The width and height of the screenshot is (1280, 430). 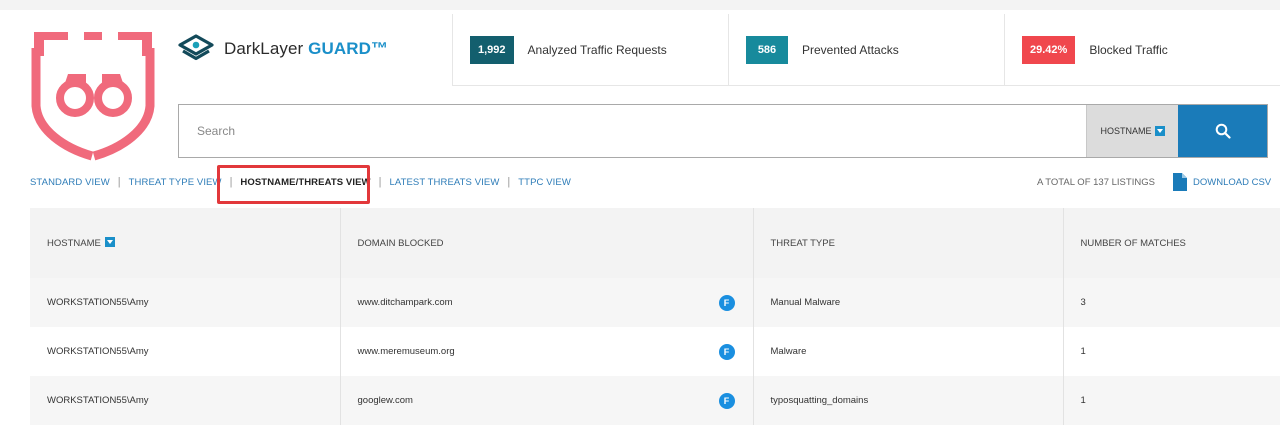 I want to click on column-header-domain-blocked: DOMAIN BLOCKED, so click(x=547, y=243).